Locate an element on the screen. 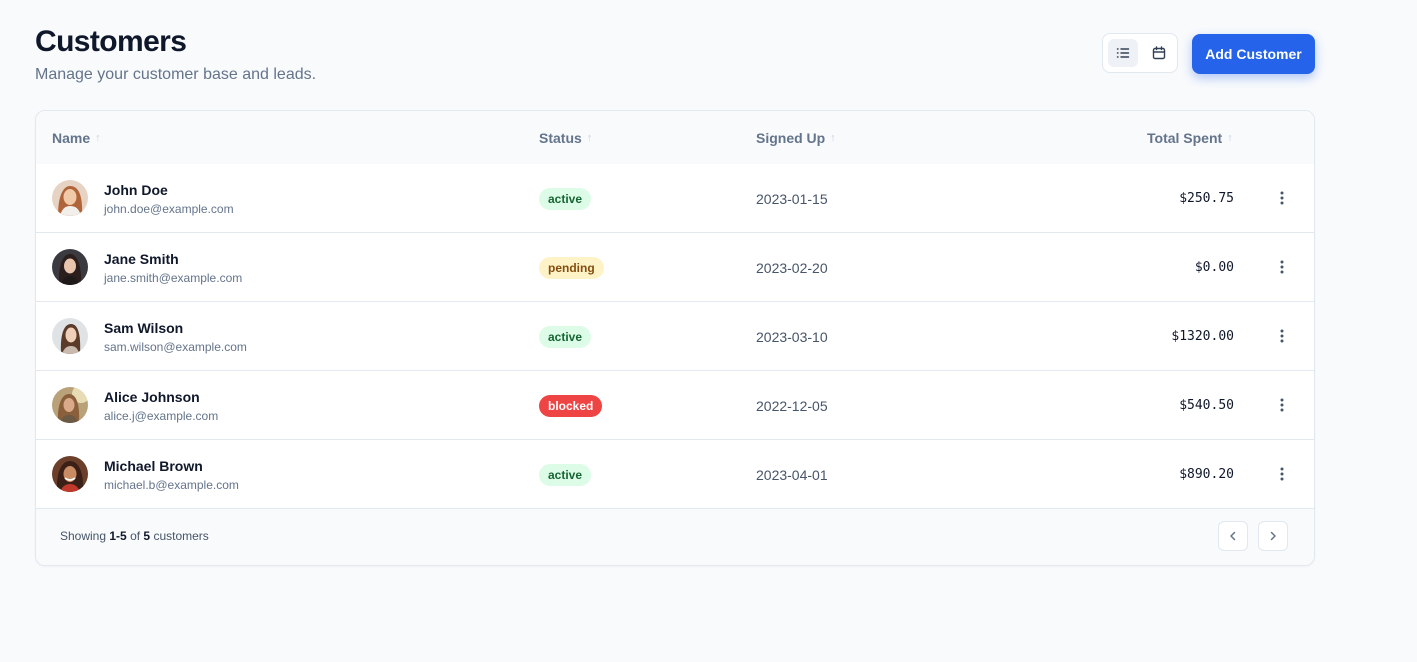 The image size is (1417, 662). total-count: 5 is located at coordinates (147, 536).